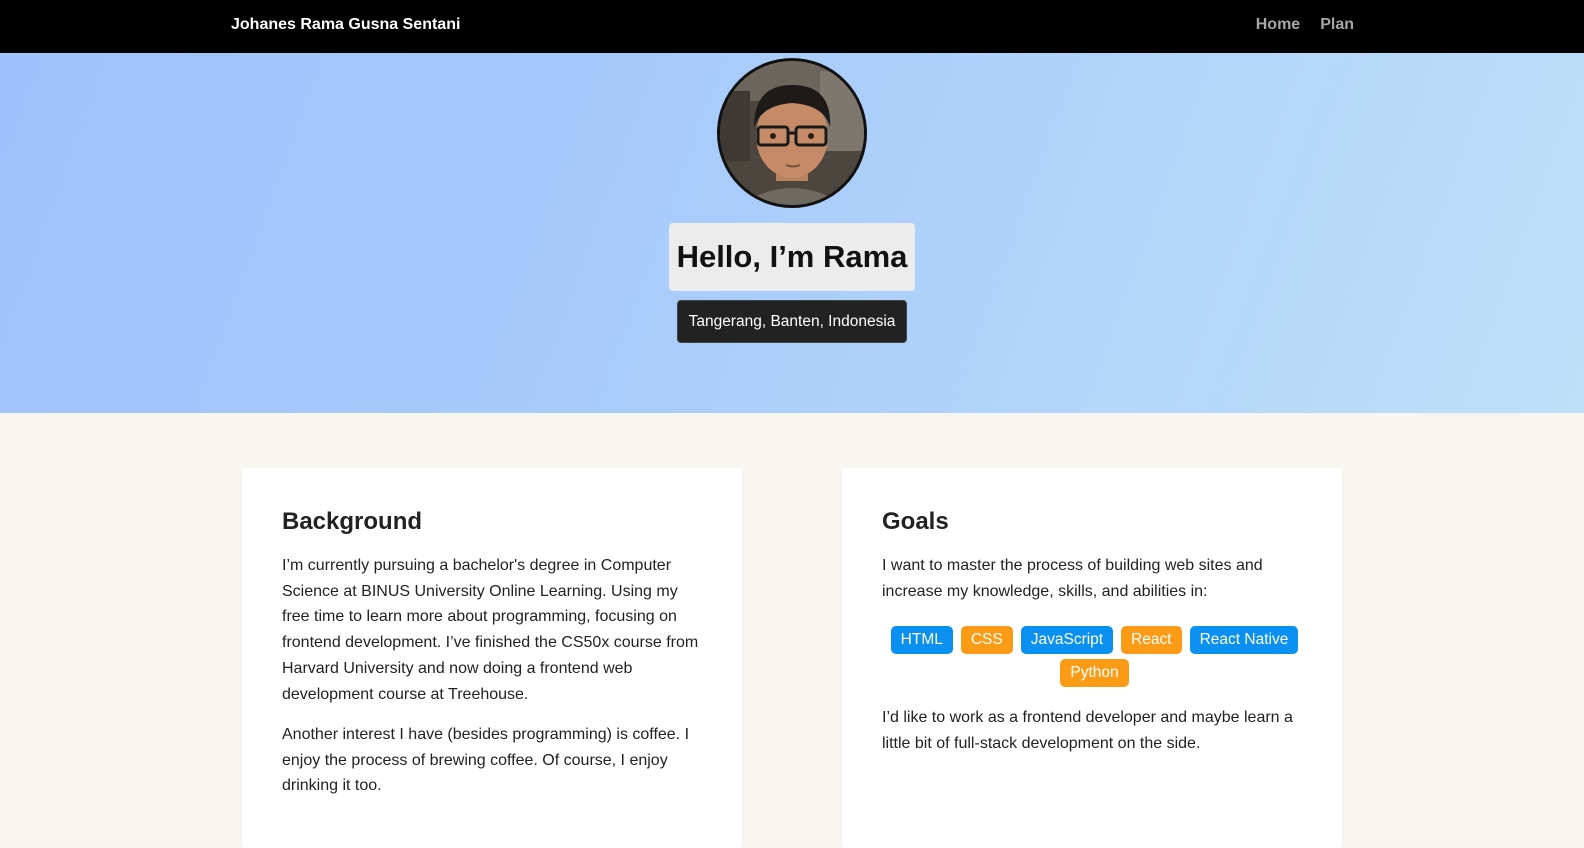 Image resolution: width=1584 pixels, height=848 pixels. I want to click on greeting-heading: Hello, I’m Rama, so click(792, 256).